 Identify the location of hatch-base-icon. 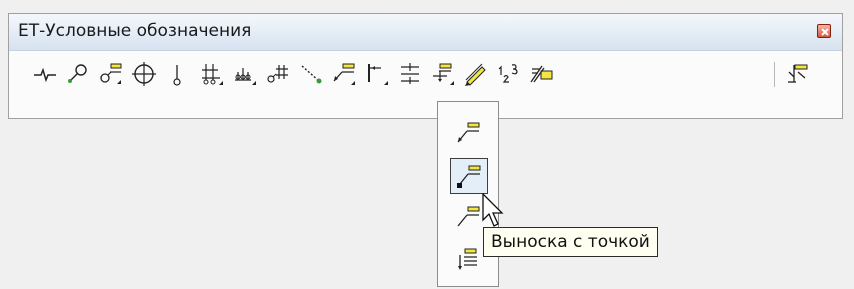
(212, 74).